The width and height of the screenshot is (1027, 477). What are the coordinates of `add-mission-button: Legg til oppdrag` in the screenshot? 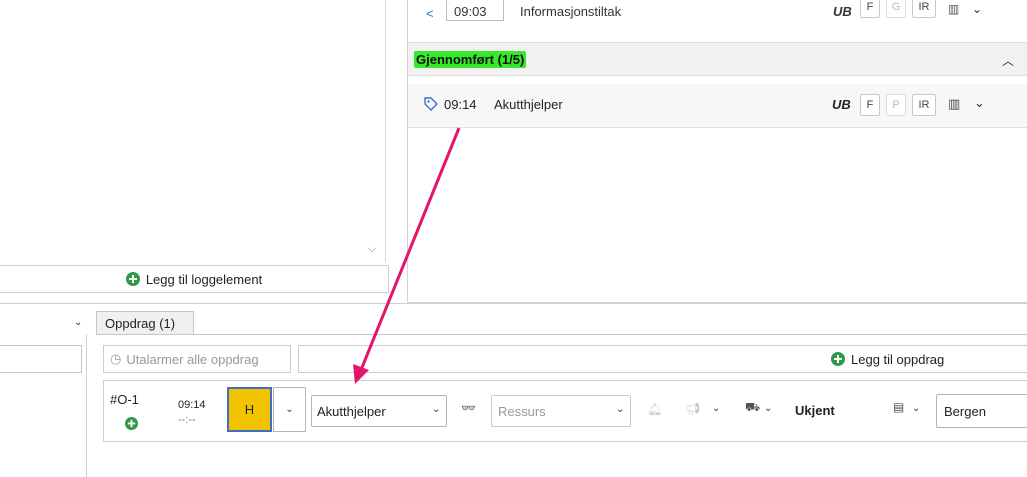 It's located at (662, 359).